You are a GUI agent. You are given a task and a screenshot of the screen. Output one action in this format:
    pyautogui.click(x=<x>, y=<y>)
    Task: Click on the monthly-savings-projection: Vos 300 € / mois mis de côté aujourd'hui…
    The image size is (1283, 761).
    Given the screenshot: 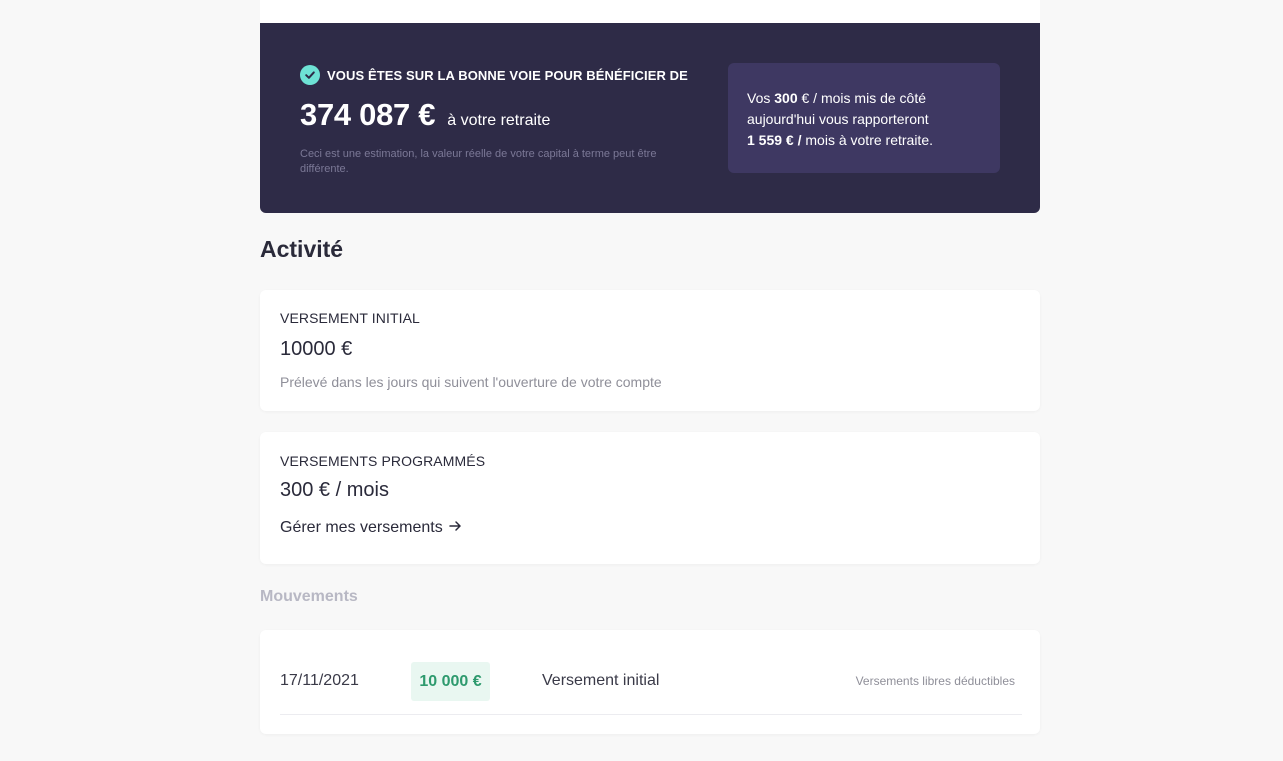 What is the action you would take?
    pyautogui.click(x=864, y=118)
    